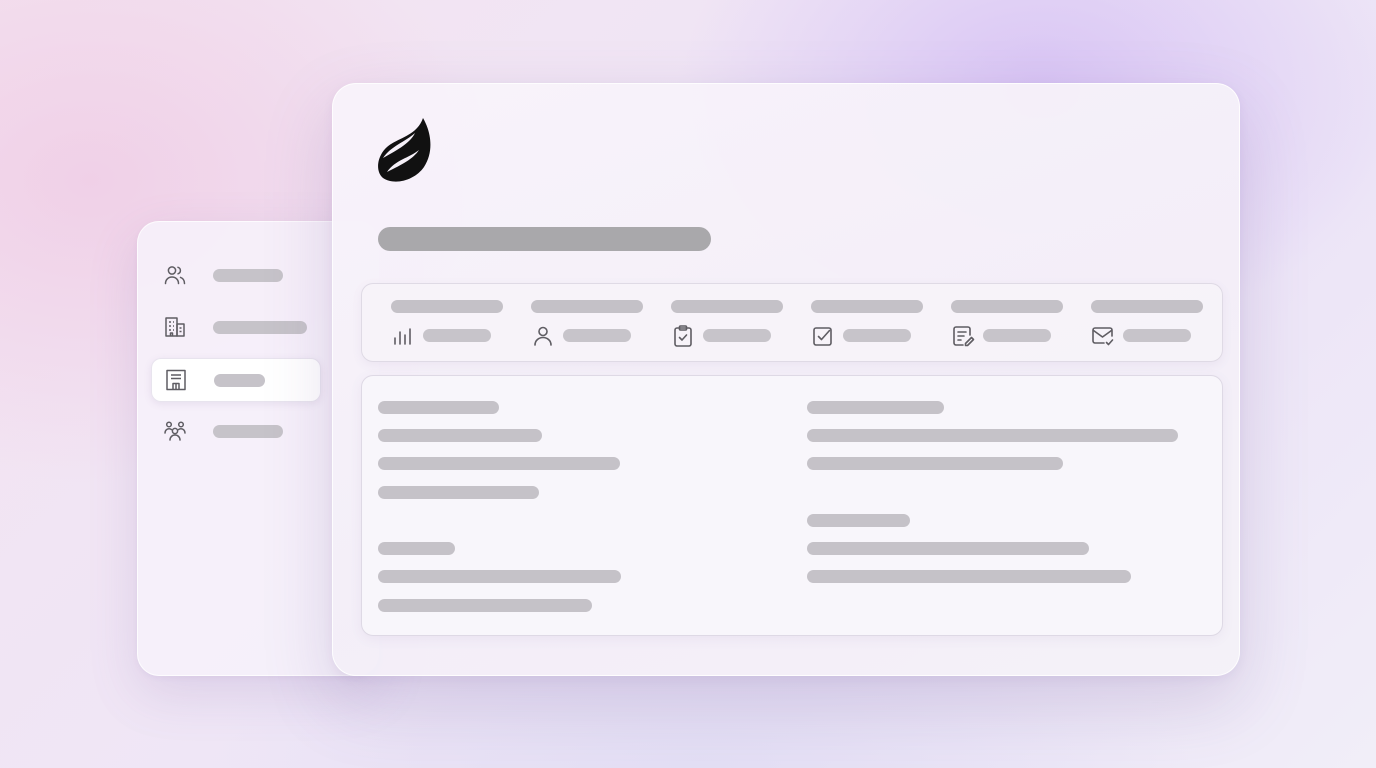 The width and height of the screenshot is (1376, 768). What do you see at coordinates (1103, 336) in the screenshot?
I see `mail-check-icon` at bounding box center [1103, 336].